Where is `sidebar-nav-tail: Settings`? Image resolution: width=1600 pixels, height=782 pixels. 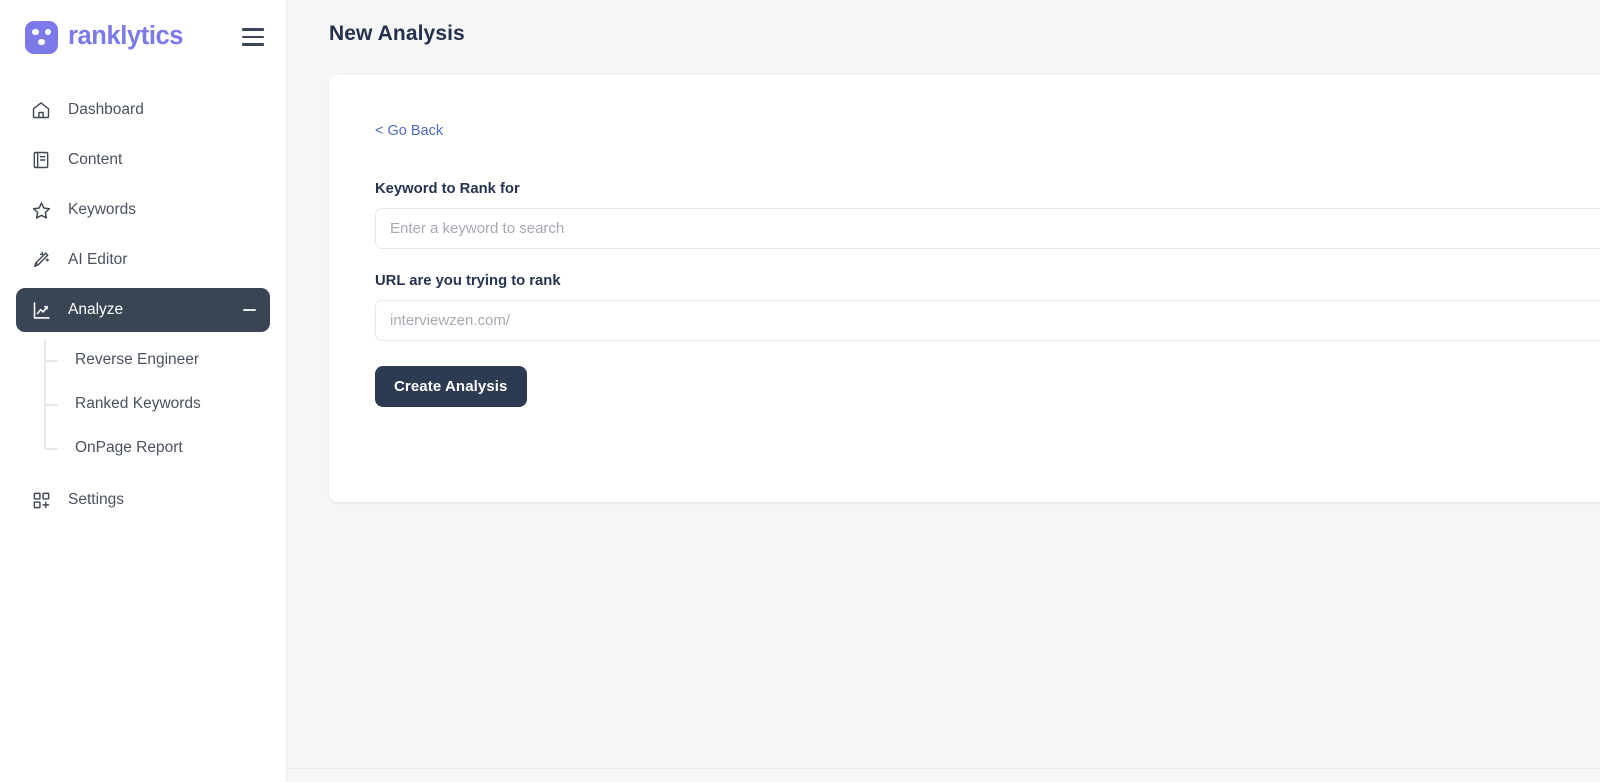
sidebar-nav-tail: Settings is located at coordinates (143, 500).